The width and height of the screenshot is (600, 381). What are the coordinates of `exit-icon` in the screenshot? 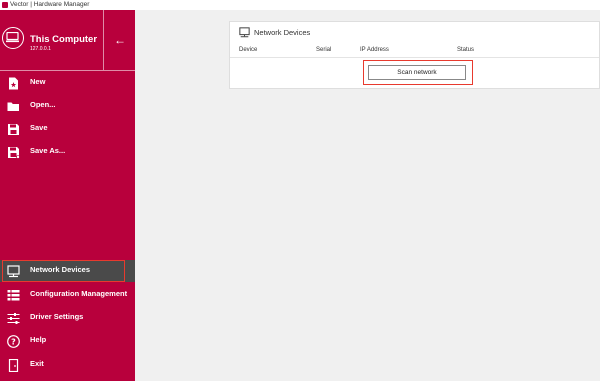 It's located at (13, 365).